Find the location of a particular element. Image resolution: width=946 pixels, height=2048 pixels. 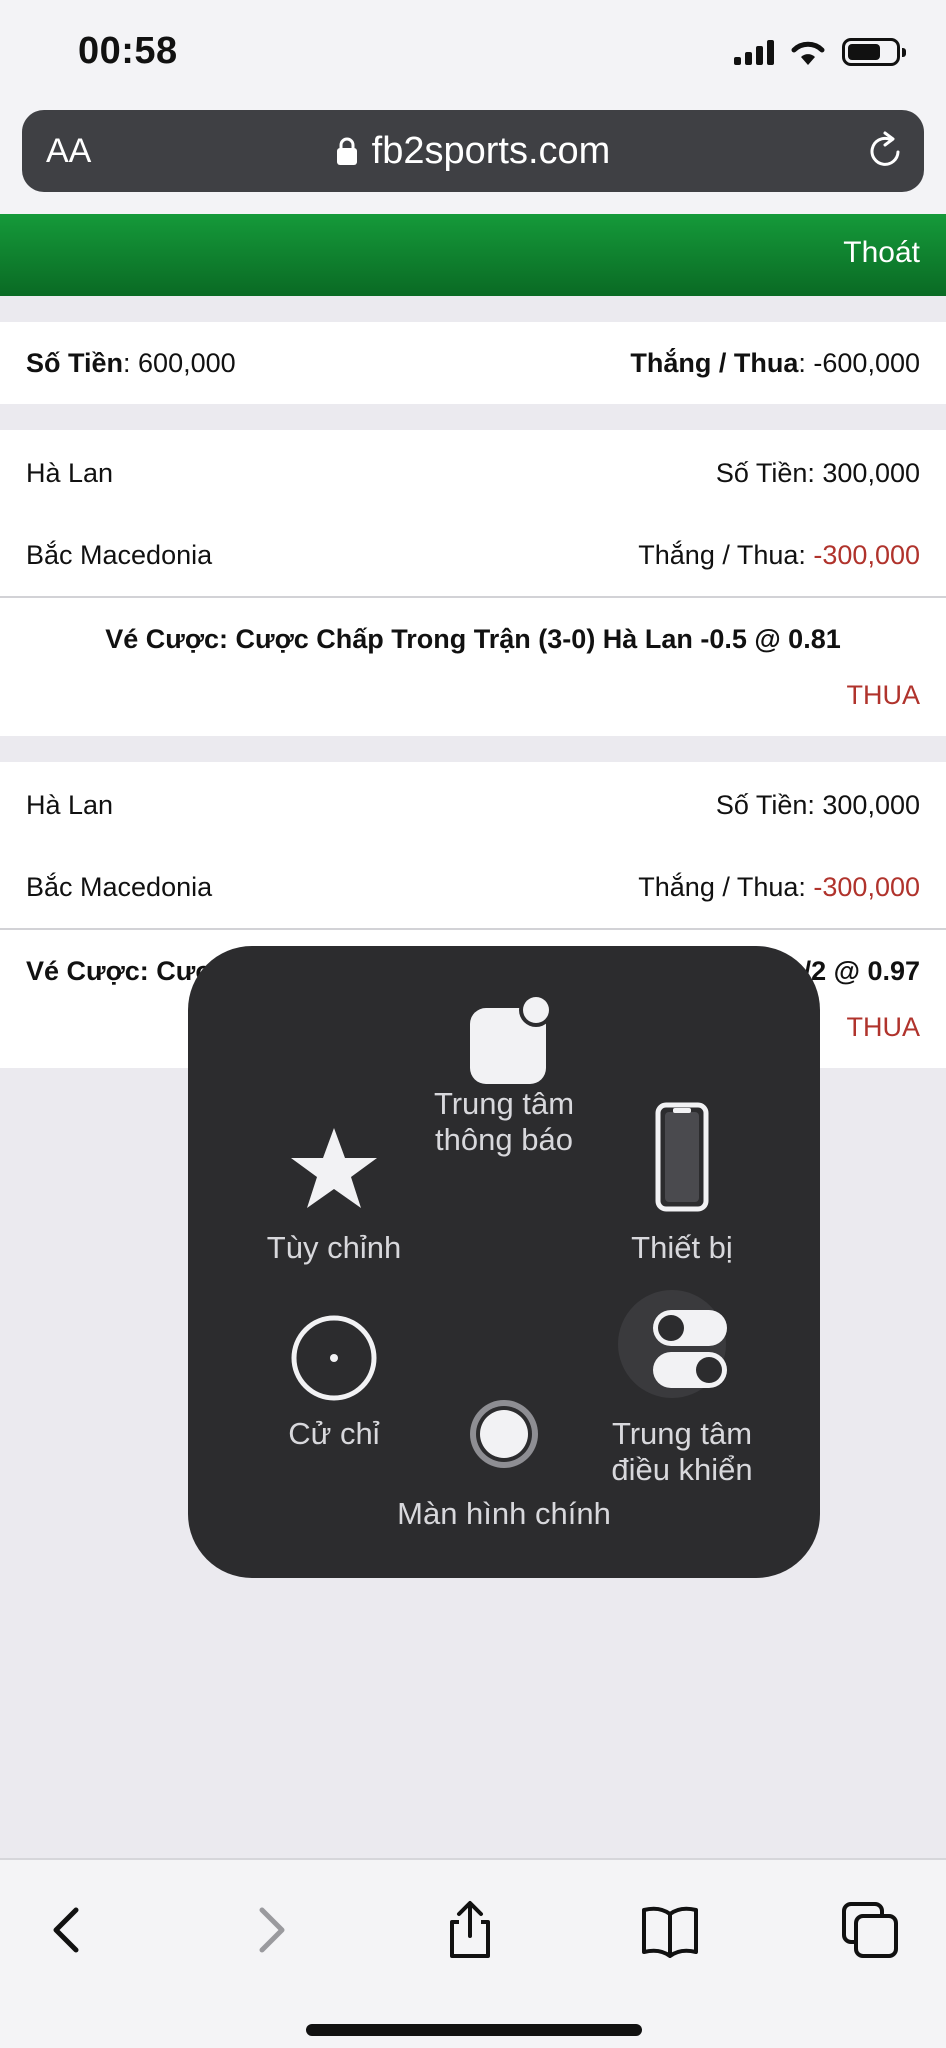

logout-button: Thoát is located at coordinates (881, 253).